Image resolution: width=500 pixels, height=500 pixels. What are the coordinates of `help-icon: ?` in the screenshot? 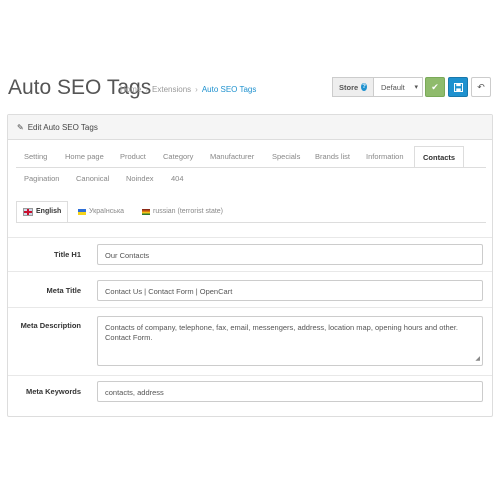 It's located at (364, 87).